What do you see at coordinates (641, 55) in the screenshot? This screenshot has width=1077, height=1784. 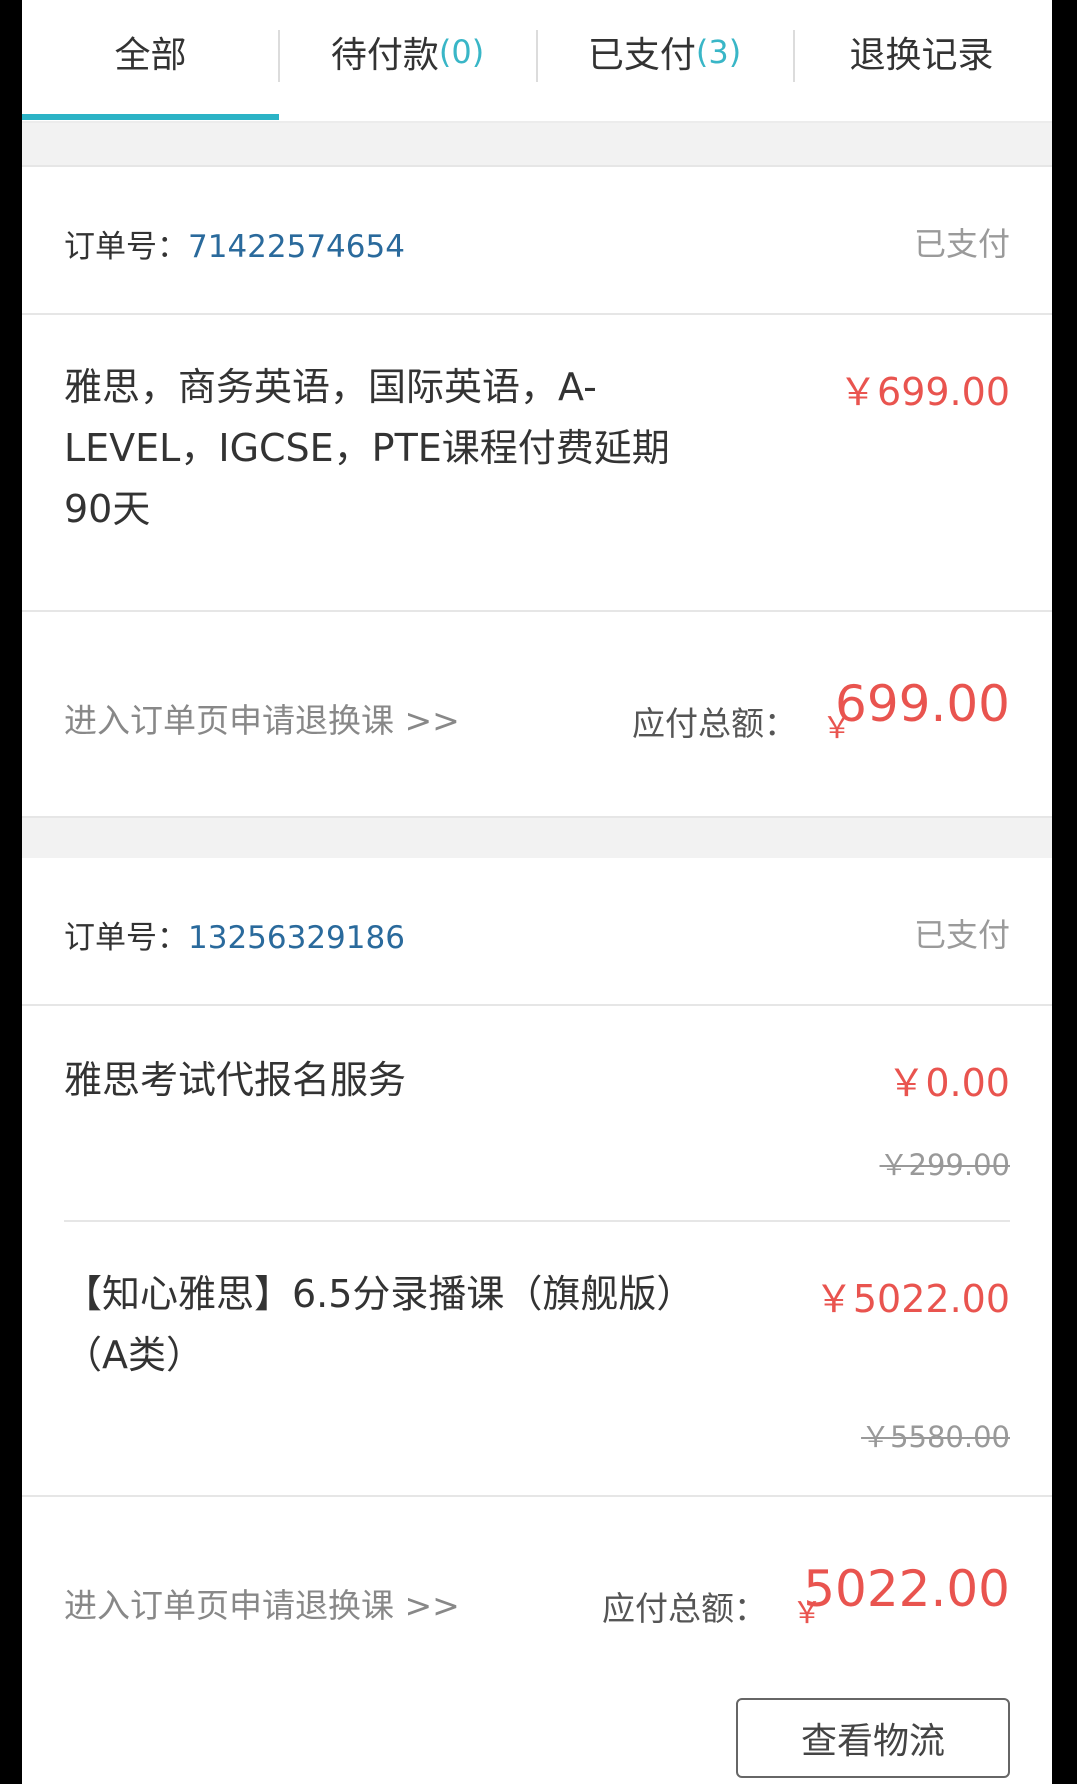 I see `tab-paid-label: 已支付` at bounding box center [641, 55].